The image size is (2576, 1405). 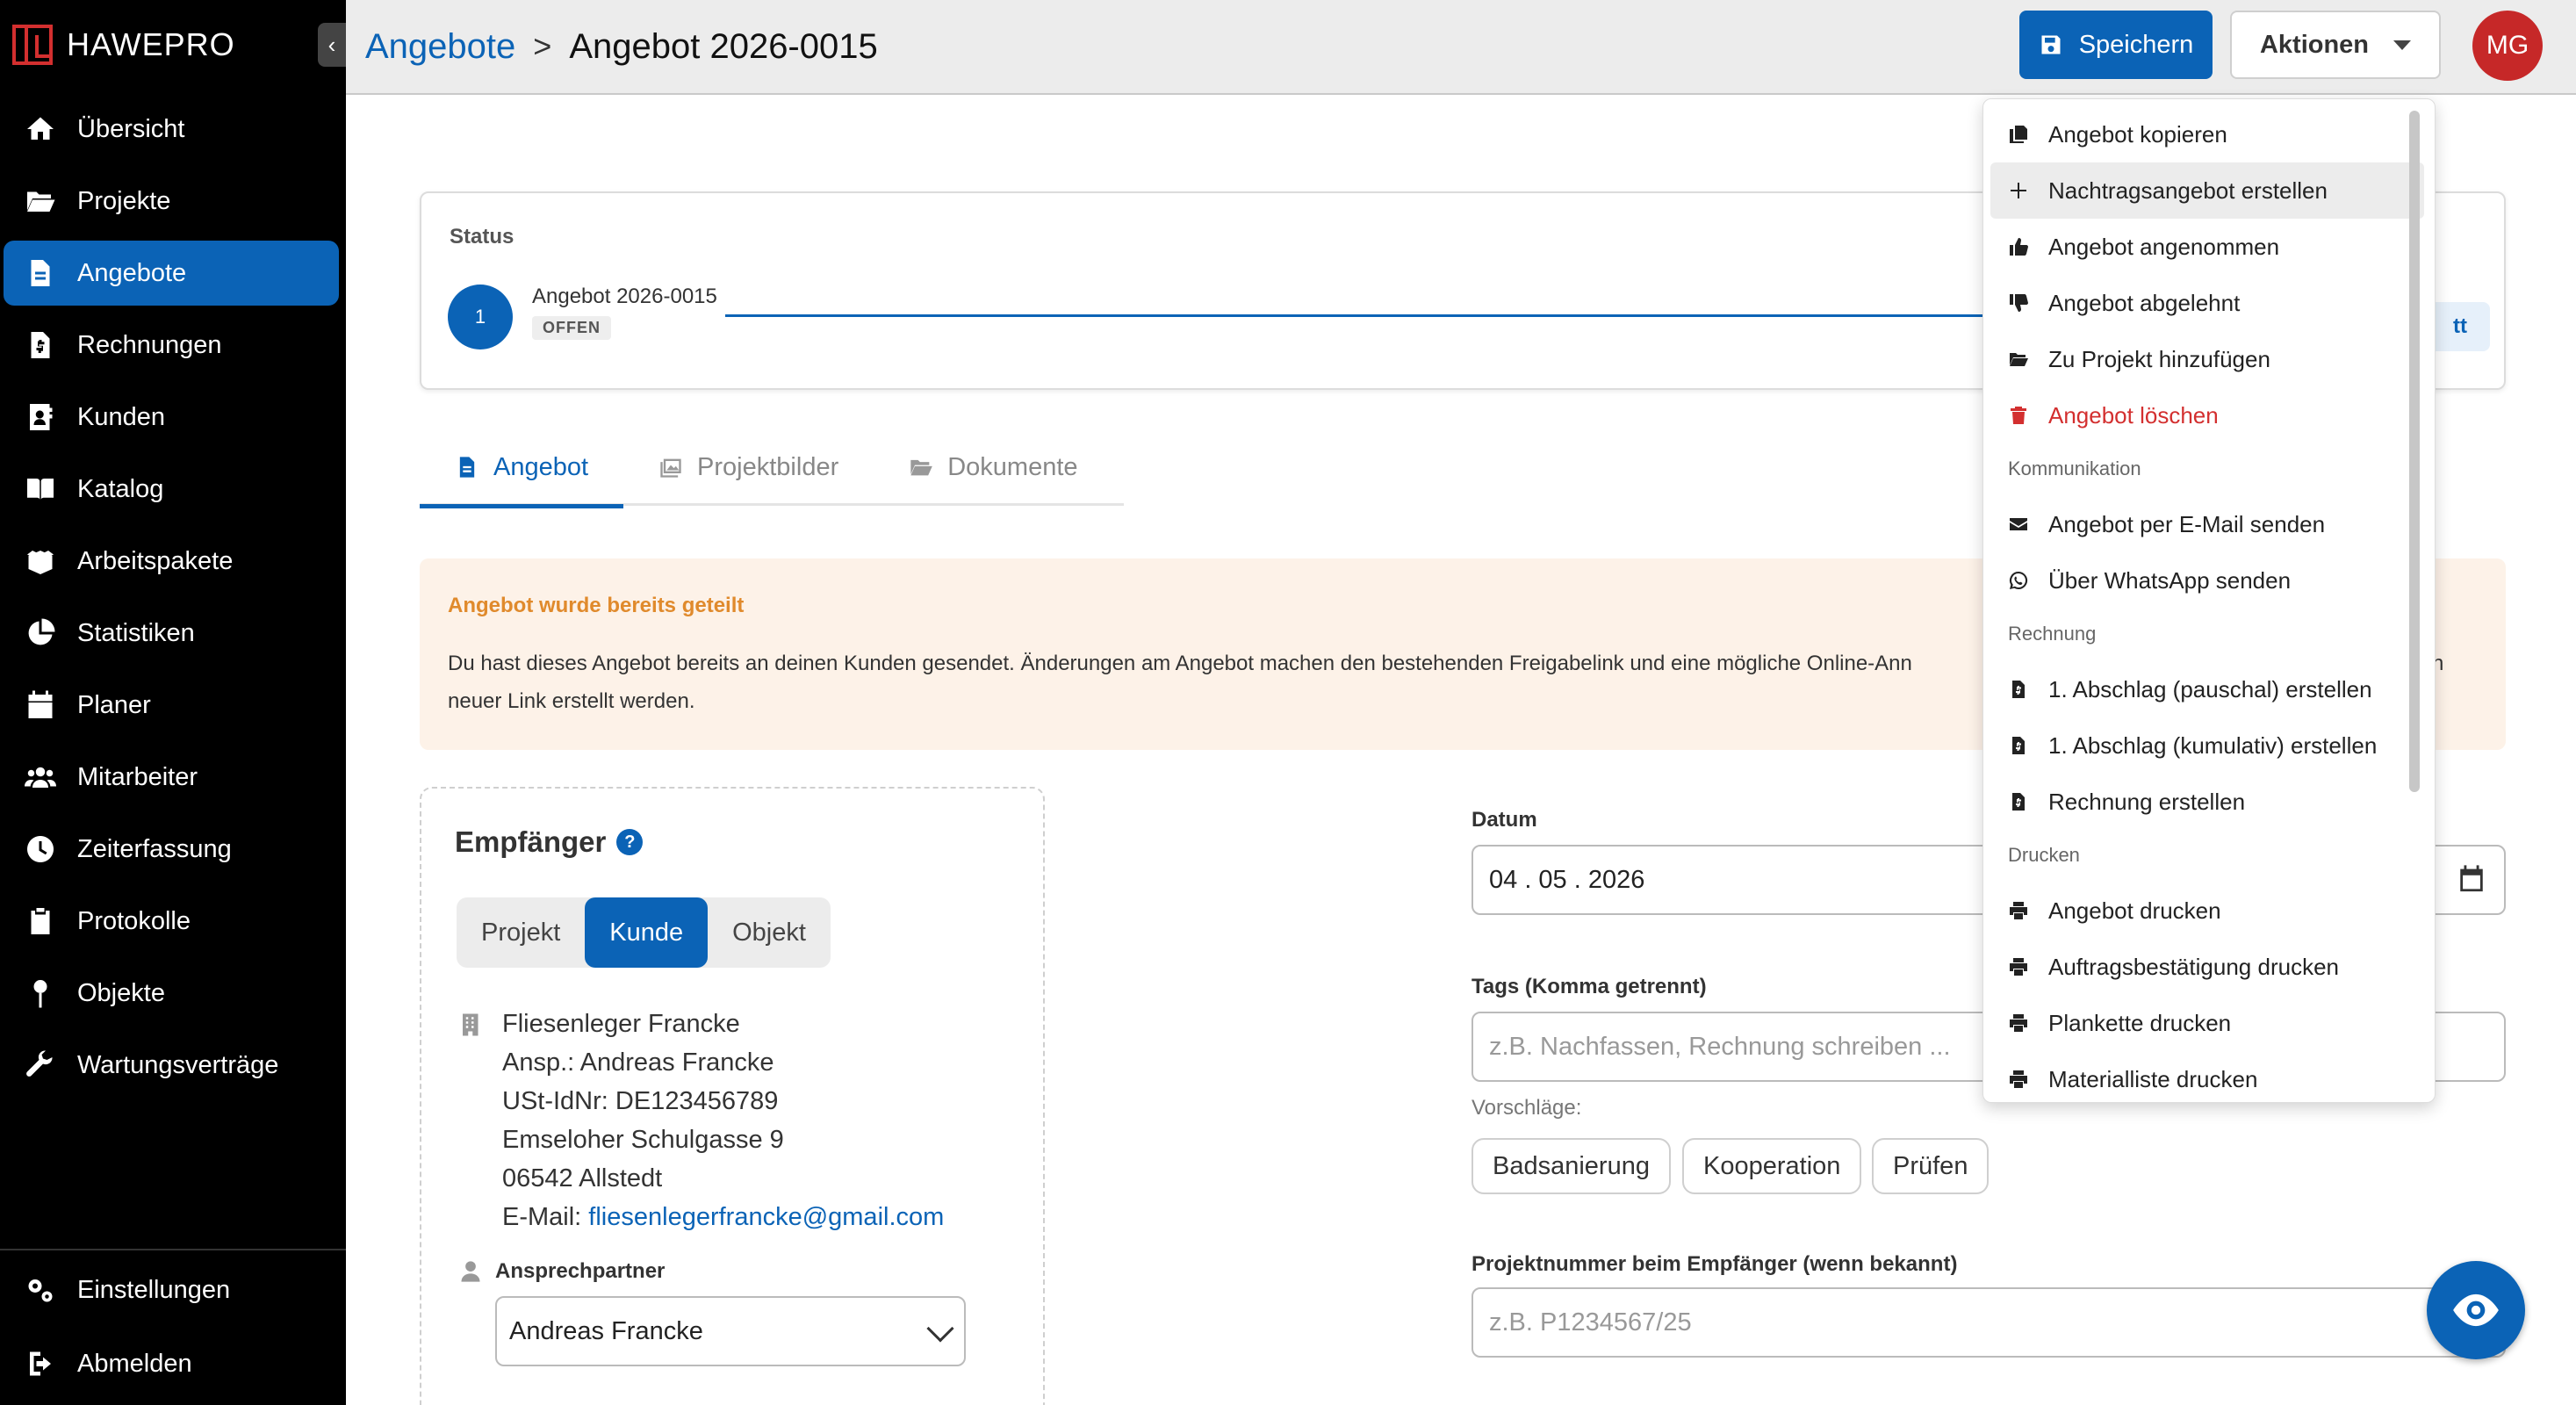 I want to click on suggestion-chip-pruefen: Prüfen, so click(x=1931, y=1166).